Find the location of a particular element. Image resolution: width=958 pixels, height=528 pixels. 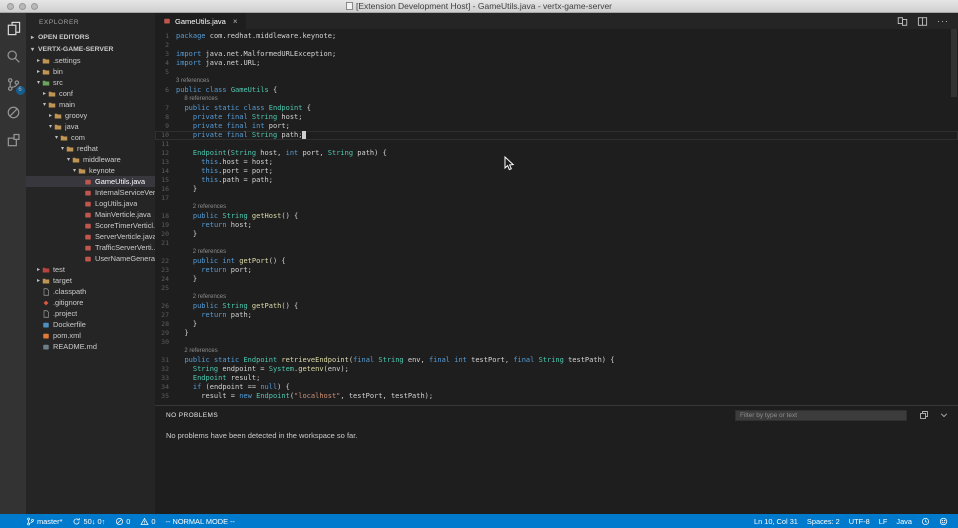

code-line: 28 } is located at coordinates (556, 324).